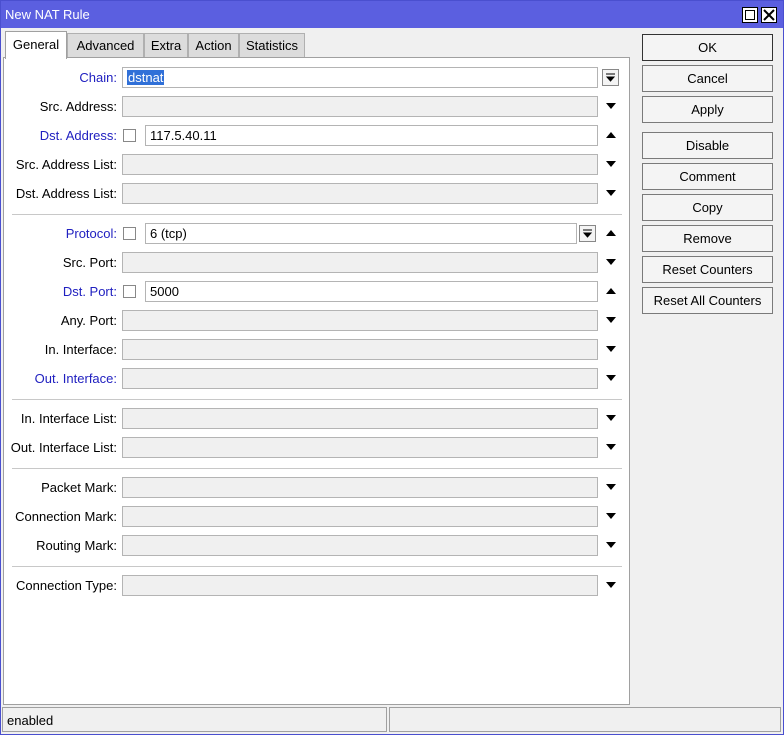 The image size is (784, 735). I want to click on dst-address-value: 117.5.40.11, so click(183, 135).